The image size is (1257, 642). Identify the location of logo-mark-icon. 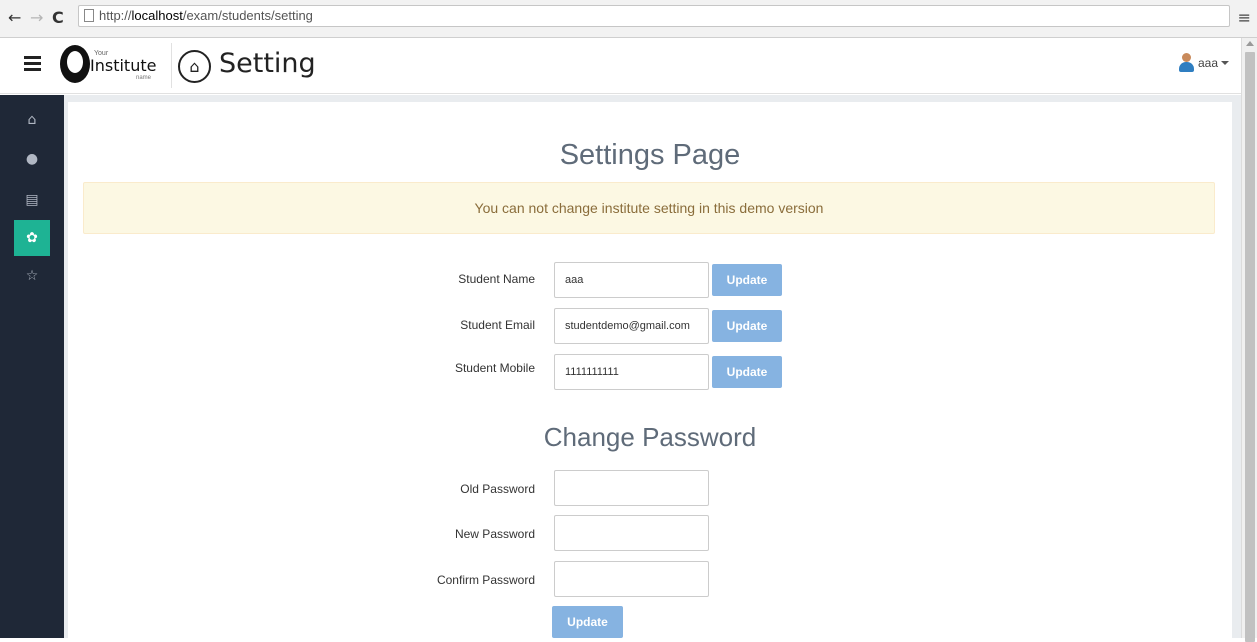
(75, 64).